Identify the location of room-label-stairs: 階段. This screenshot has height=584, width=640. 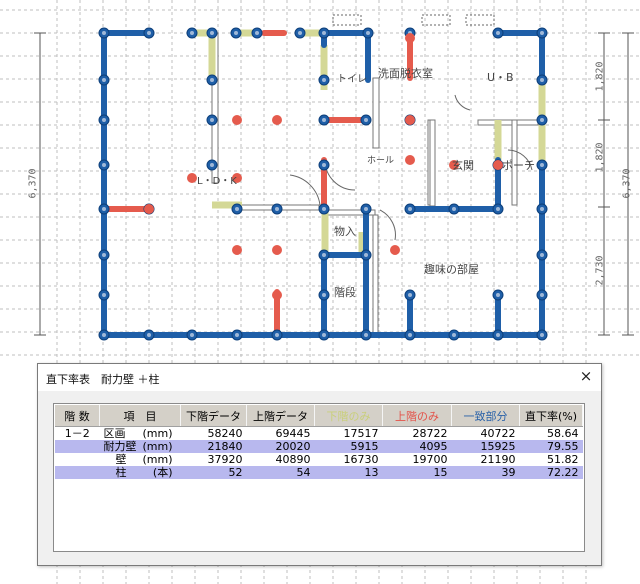
(345, 292).